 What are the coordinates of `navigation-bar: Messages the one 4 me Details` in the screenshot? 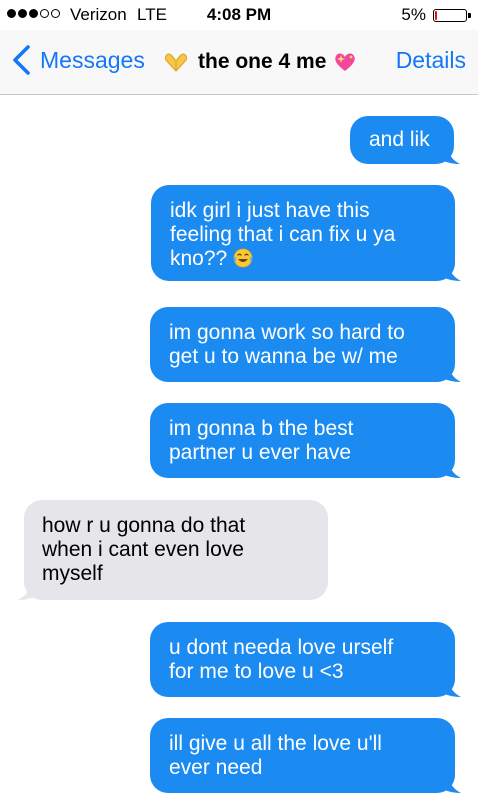 It's located at (239, 62).